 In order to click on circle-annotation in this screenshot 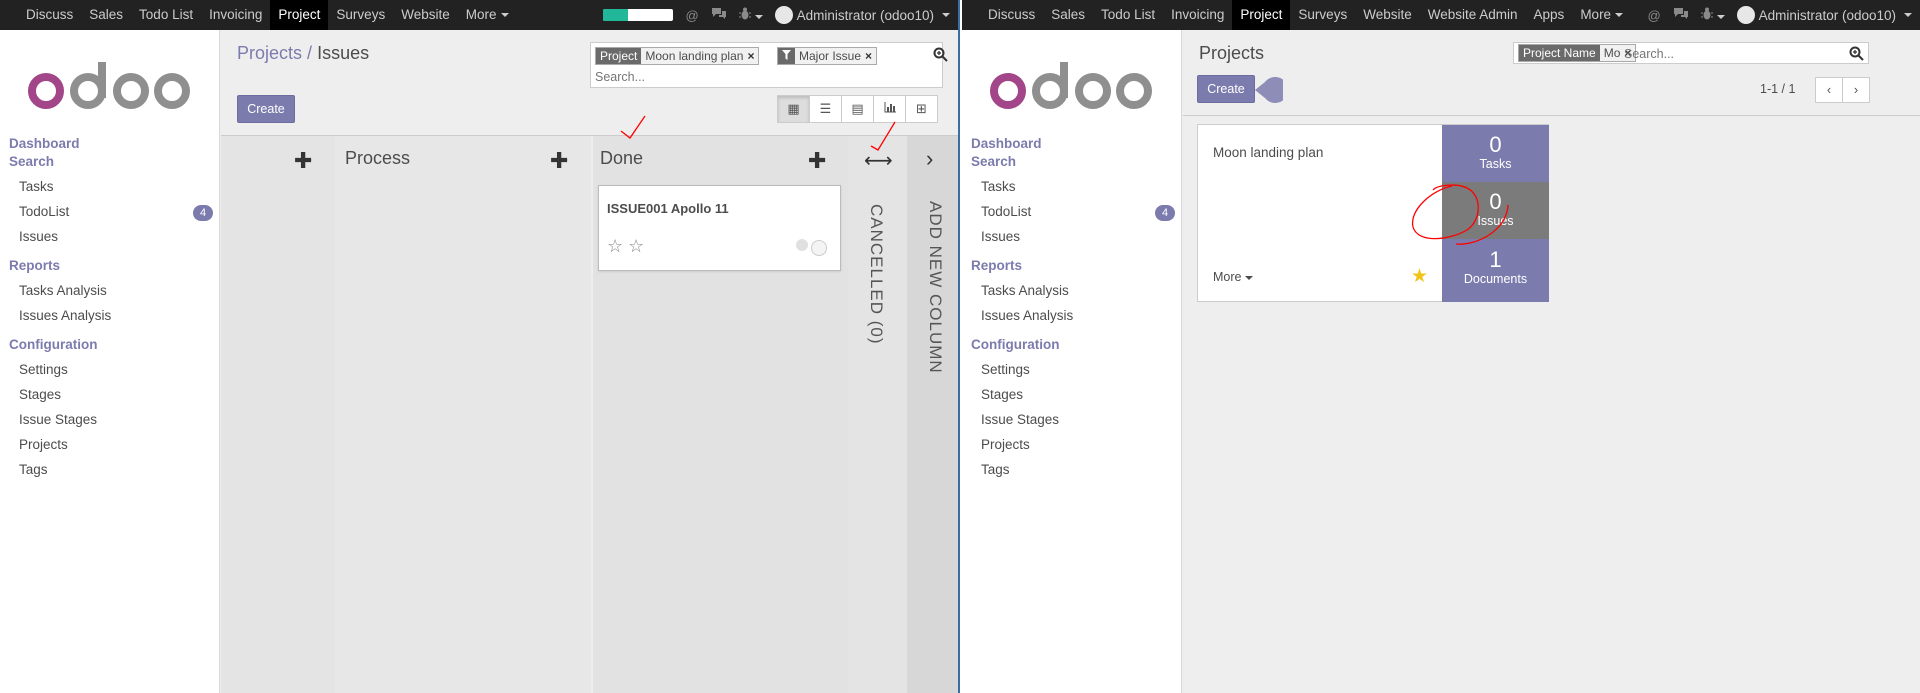, I will do `click(1445, 212)`.